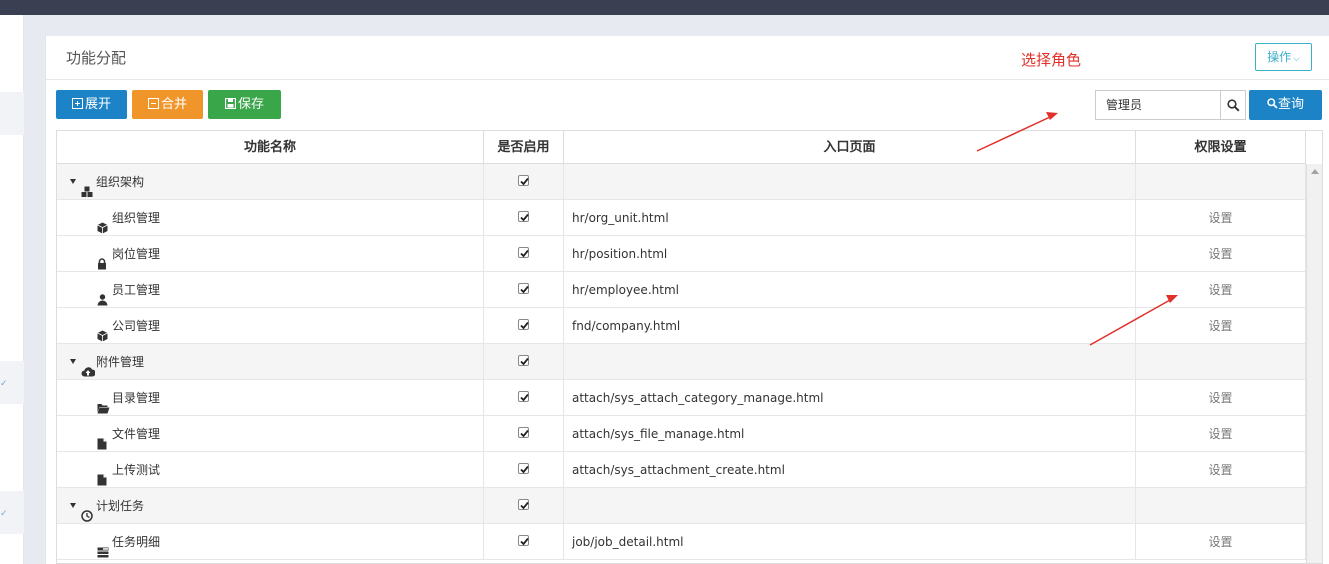 This screenshot has width=1329, height=564. Describe the element at coordinates (1221, 362) in the screenshot. I see `permission-setting-link` at that location.